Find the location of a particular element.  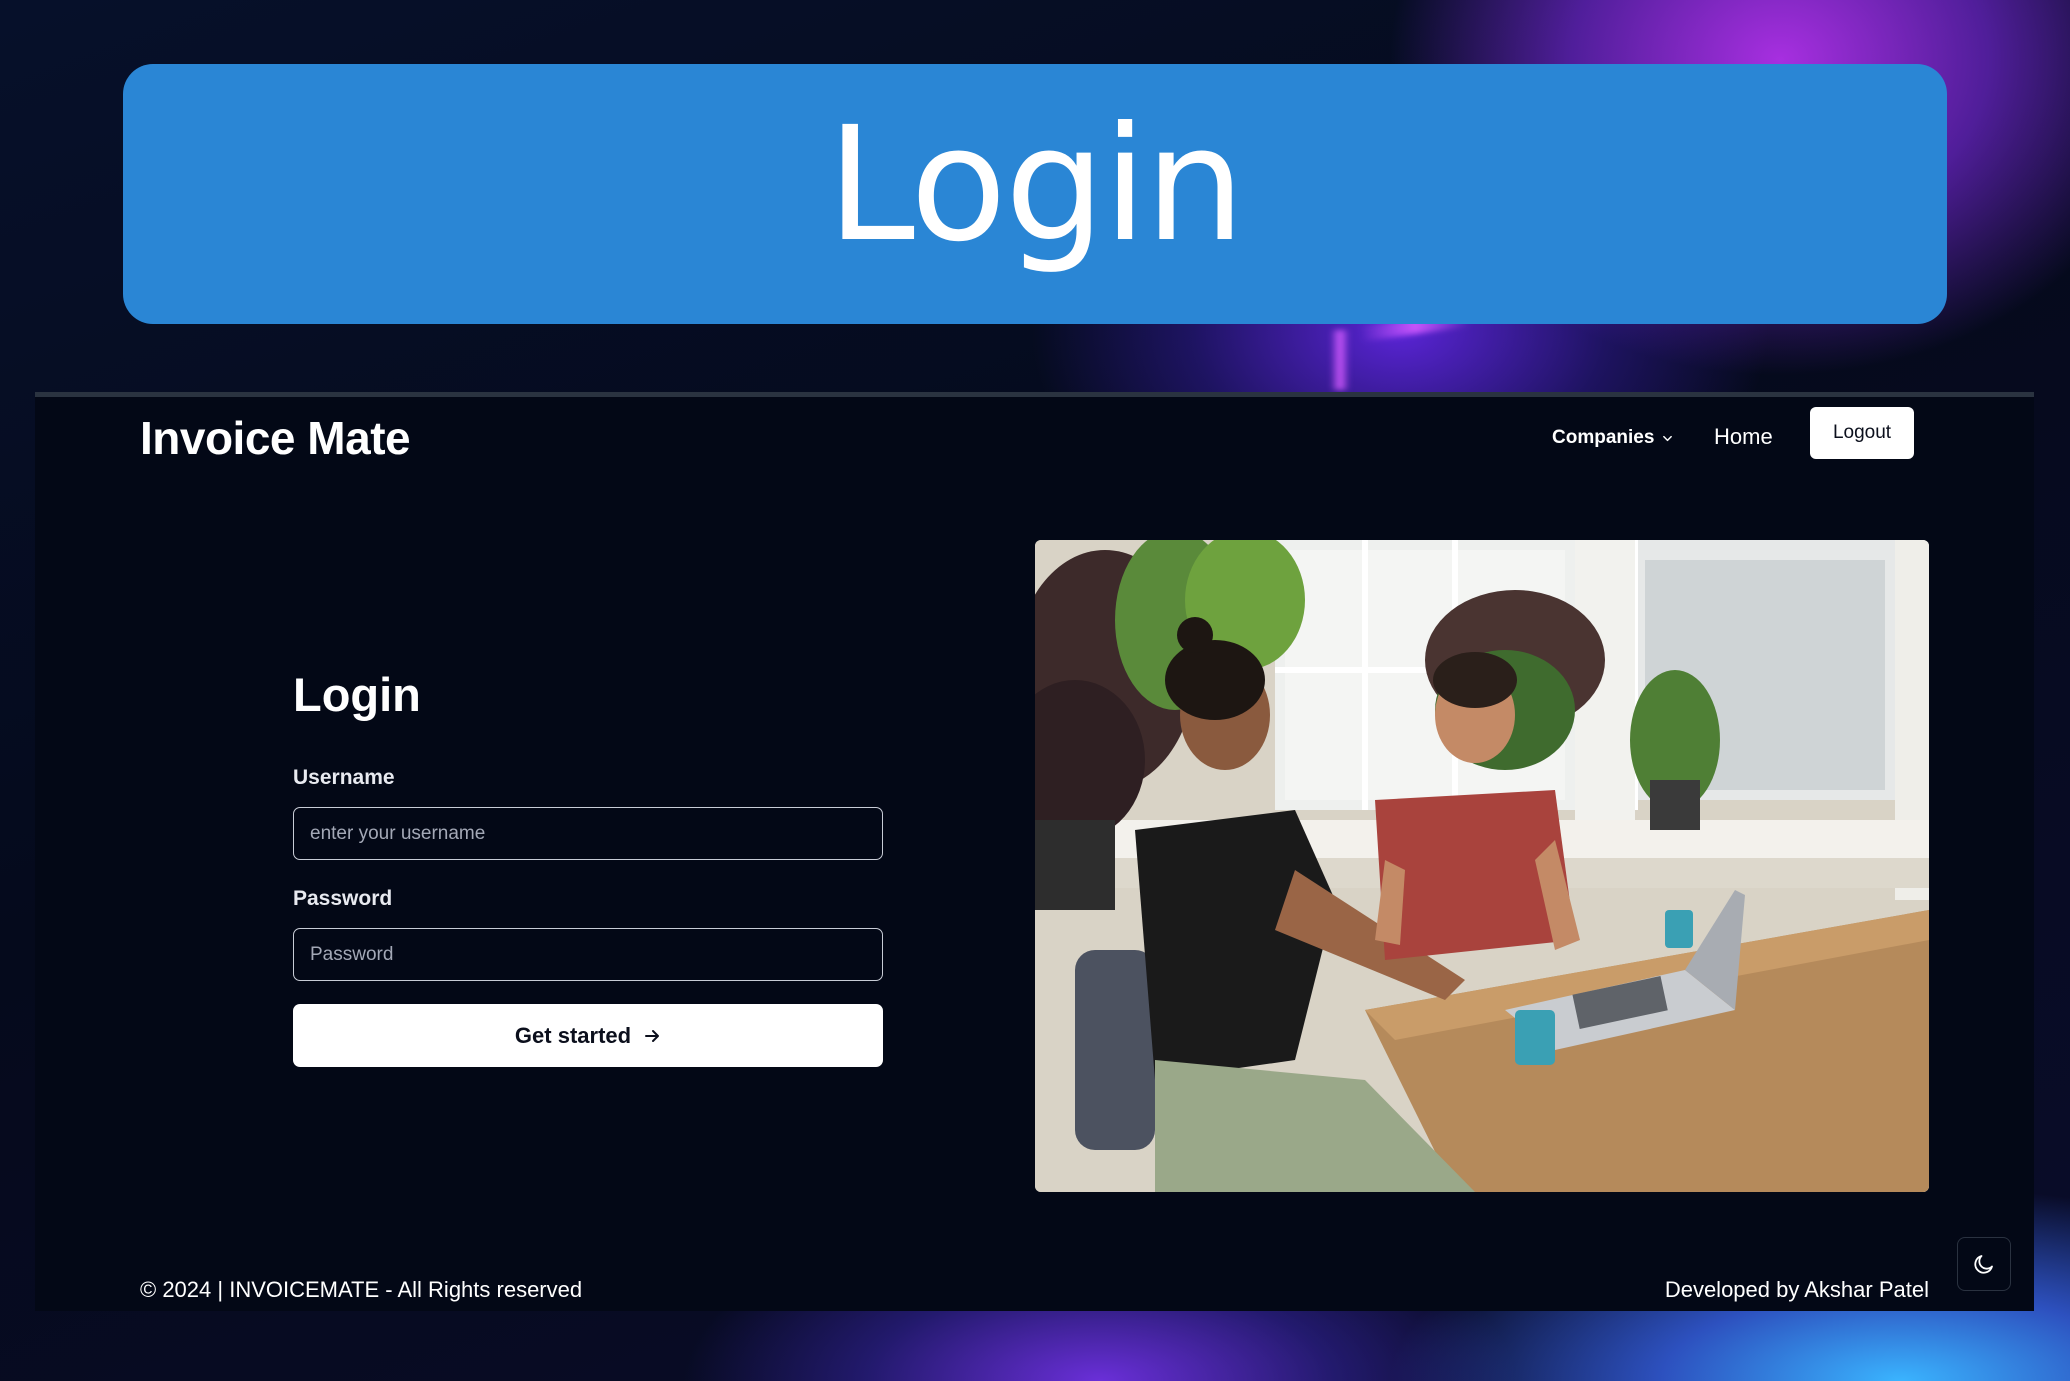

companies-dropdown: Companies is located at coordinates (1612, 438).